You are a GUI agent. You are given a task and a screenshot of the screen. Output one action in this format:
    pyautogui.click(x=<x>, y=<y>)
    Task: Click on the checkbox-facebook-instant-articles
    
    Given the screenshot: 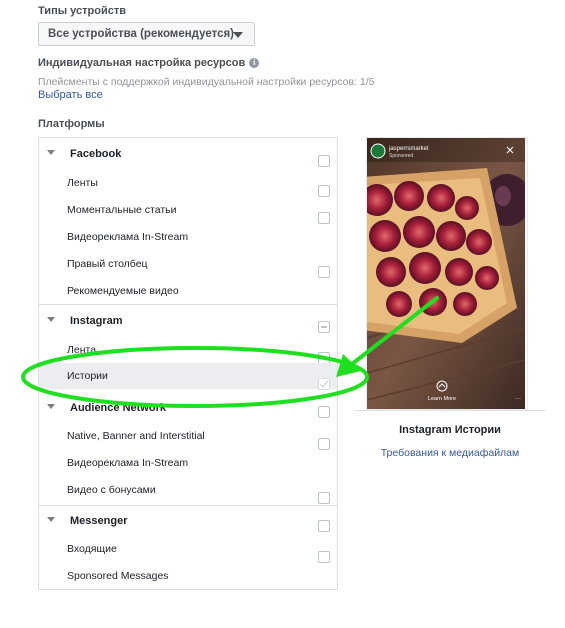 What is the action you would take?
    pyautogui.click(x=324, y=218)
    